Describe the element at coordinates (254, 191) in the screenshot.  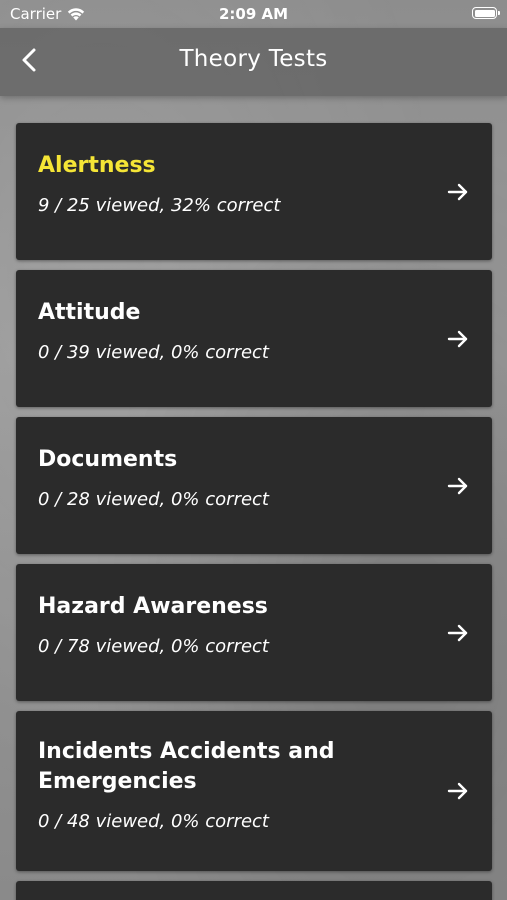
I see `topic-card-alertness: Alertness 9 / 25 viewed, 32% correct` at that location.